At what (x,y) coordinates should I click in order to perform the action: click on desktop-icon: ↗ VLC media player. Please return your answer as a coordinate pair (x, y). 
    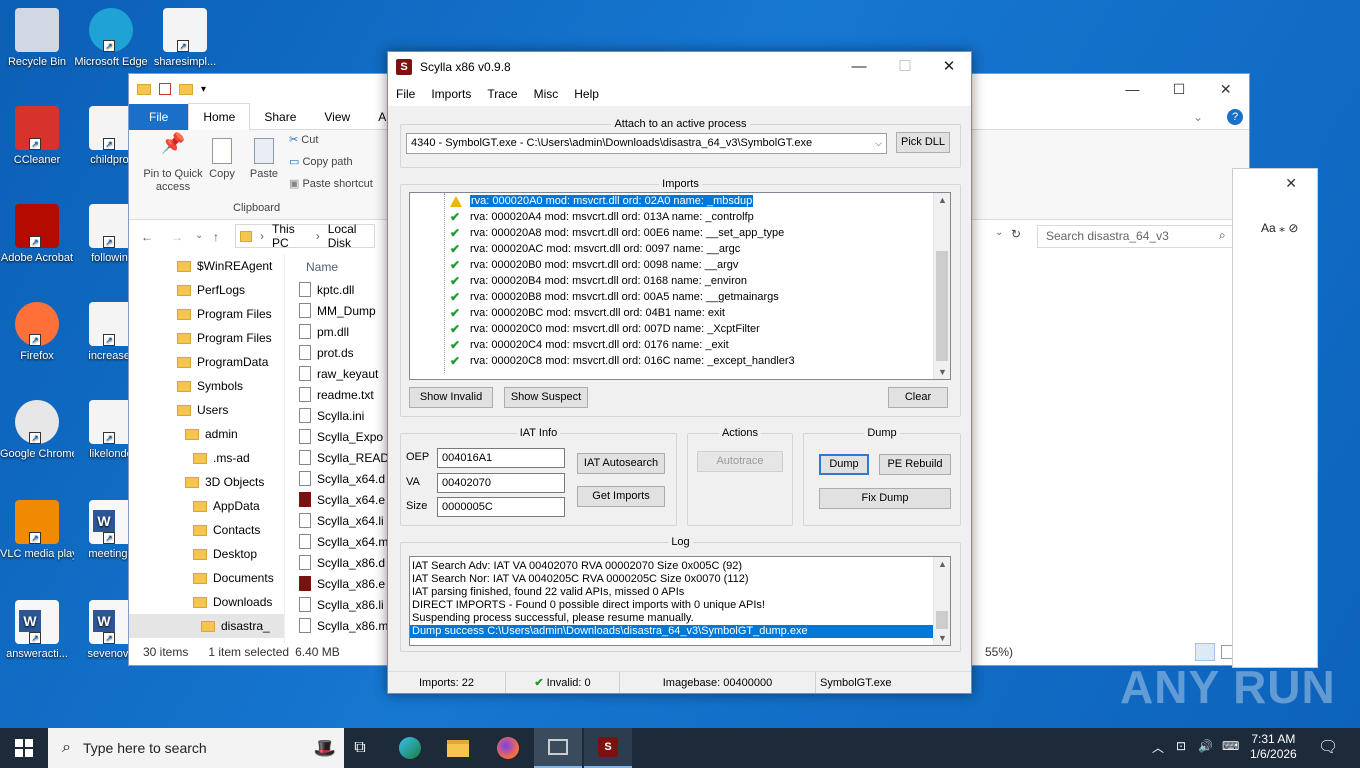
    Looking at the image, I should click on (37, 531).